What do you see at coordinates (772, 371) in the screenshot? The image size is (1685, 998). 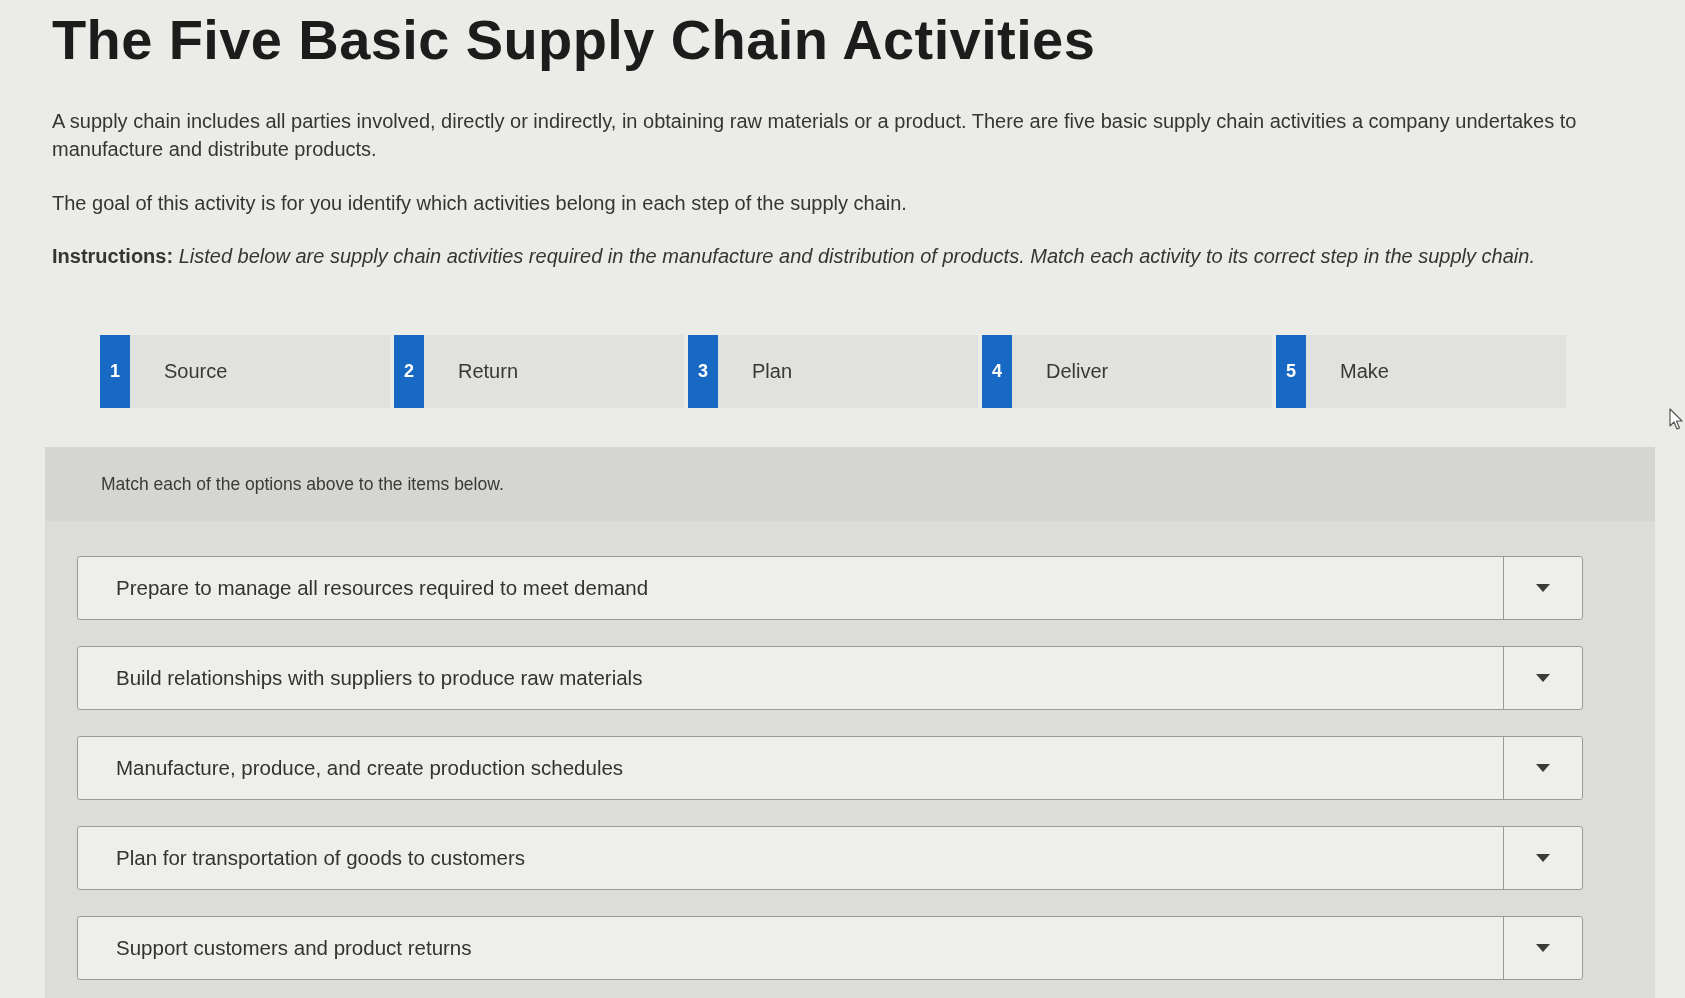 I see `option-label: Plan` at bounding box center [772, 371].